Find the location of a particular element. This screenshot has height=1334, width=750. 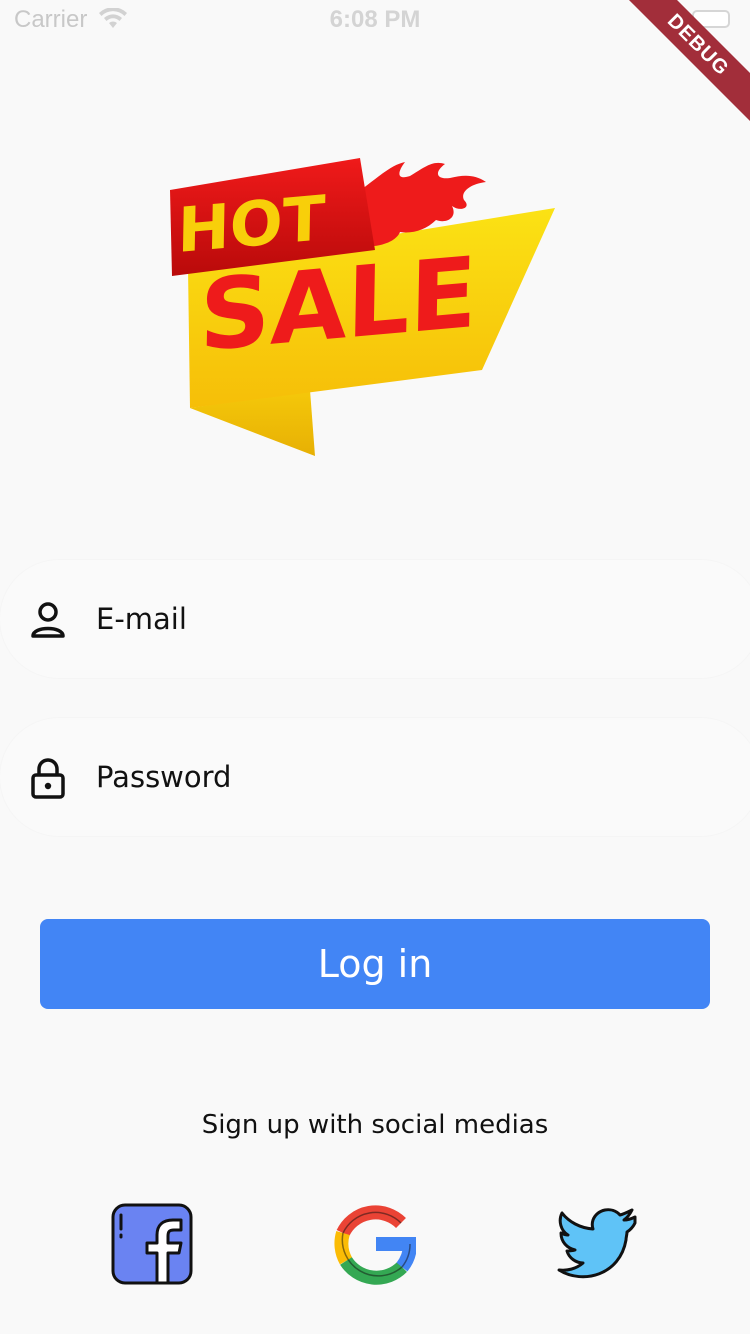

password-input is located at coordinates (376, 777).